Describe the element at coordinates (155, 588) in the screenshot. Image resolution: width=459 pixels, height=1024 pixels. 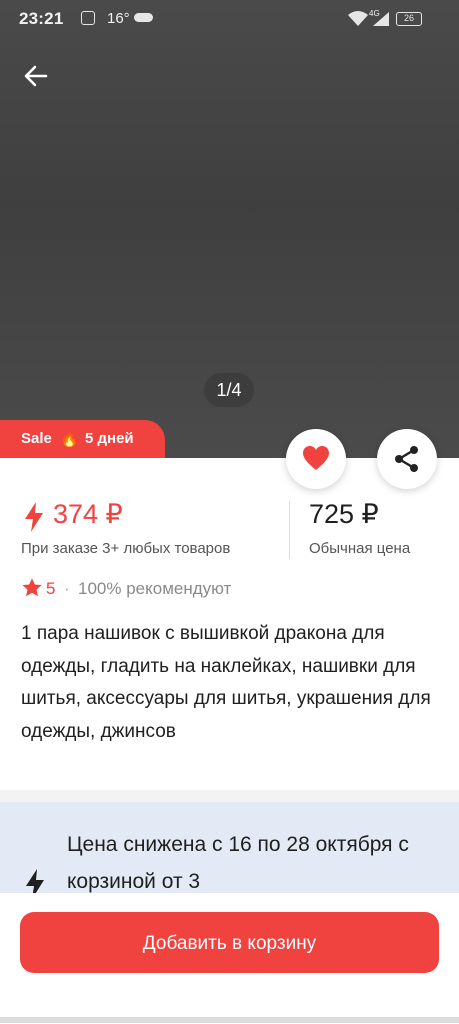
I see `recommend-text: 100% рекомендуют` at that location.